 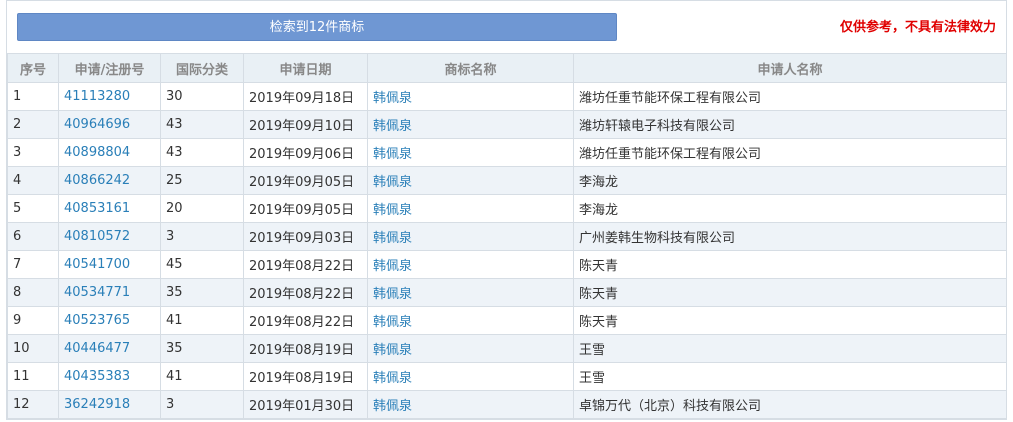 I want to click on reg-no-link: 40853161, so click(x=97, y=208).